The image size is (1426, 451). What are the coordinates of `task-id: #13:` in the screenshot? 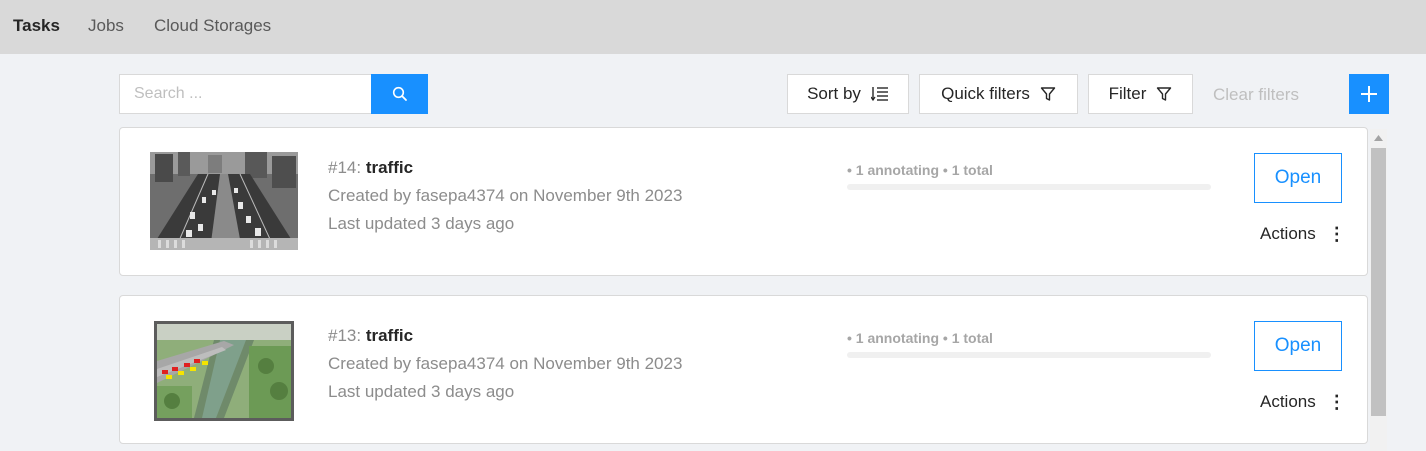 It's located at (347, 335).